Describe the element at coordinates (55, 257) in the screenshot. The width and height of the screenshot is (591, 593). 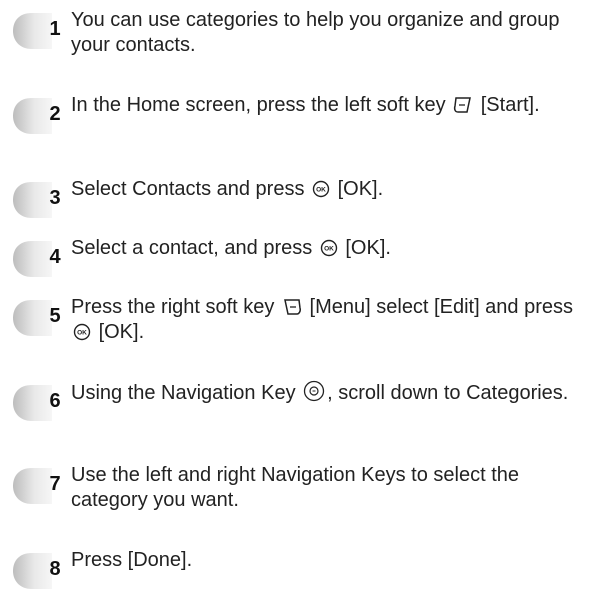
I see `step-number: 4` at that location.